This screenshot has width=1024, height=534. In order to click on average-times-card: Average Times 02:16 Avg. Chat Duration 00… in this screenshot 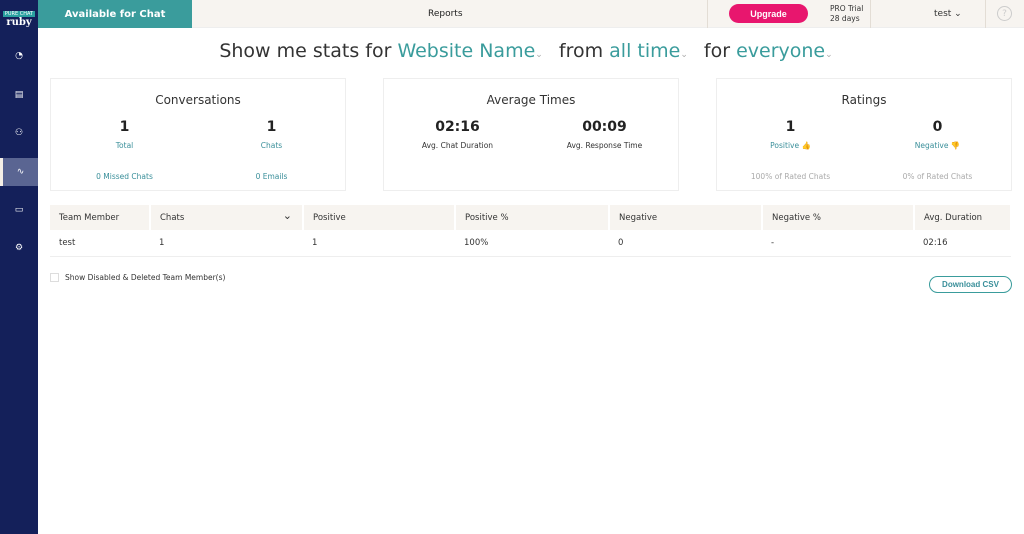, I will do `click(531, 134)`.